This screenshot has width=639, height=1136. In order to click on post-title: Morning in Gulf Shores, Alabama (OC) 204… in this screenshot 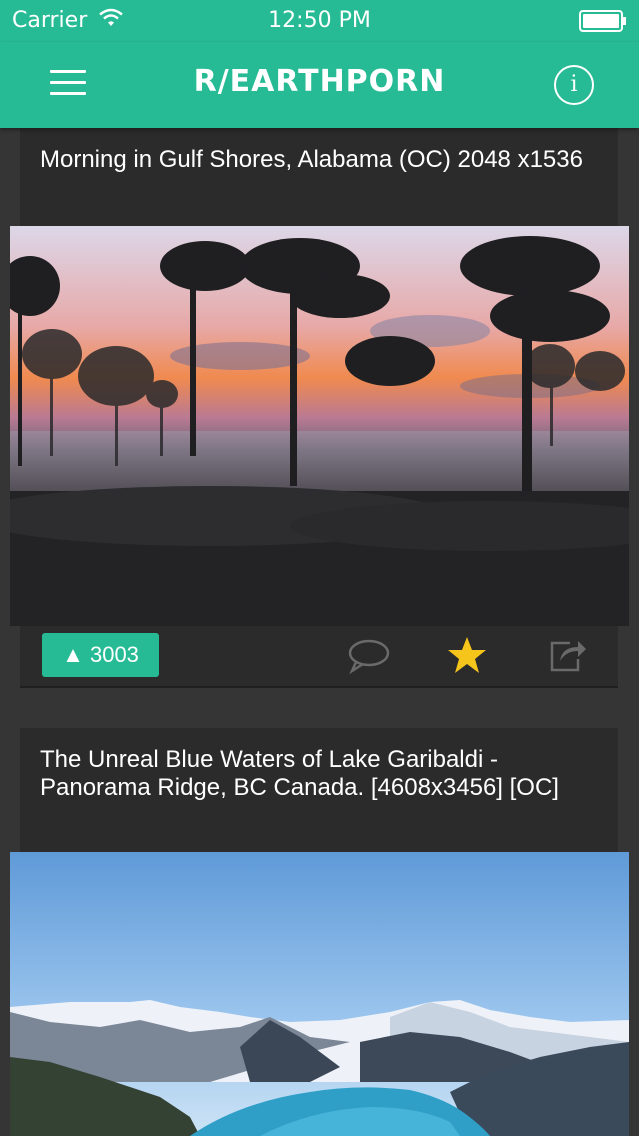, I will do `click(319, 151)`.